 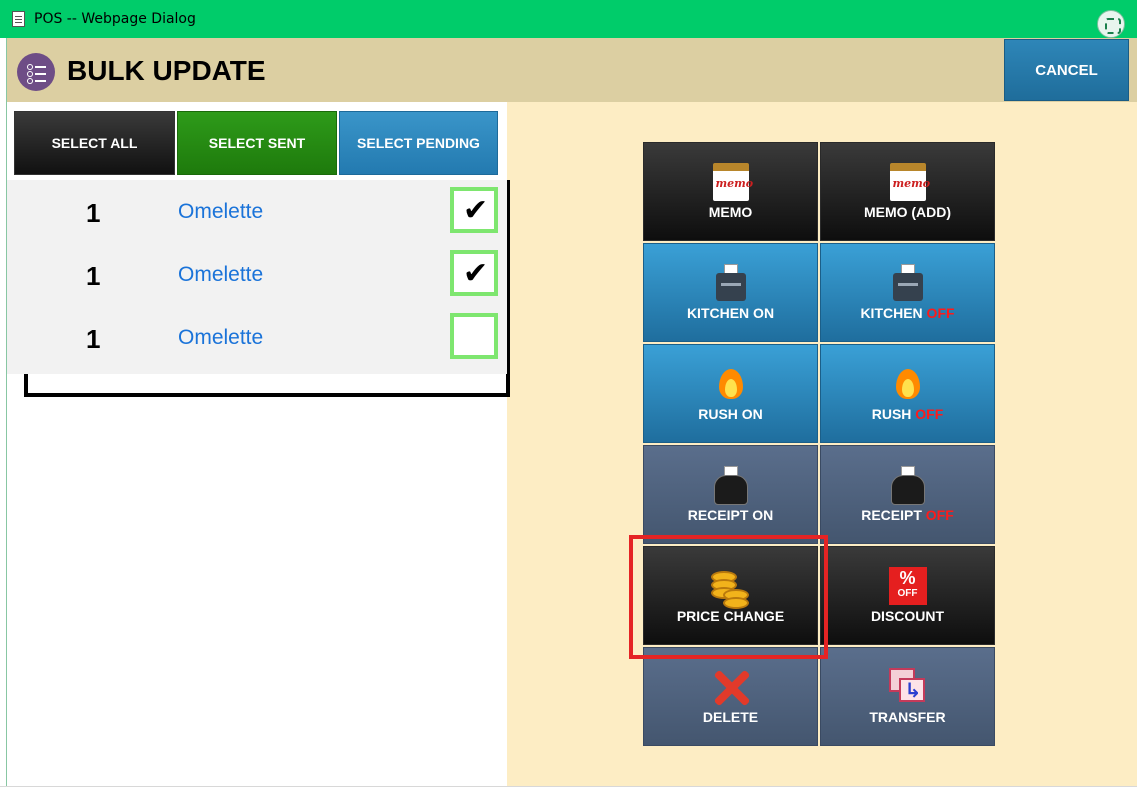 I want to click on delete-x-icon, so click(x=731, y=688).